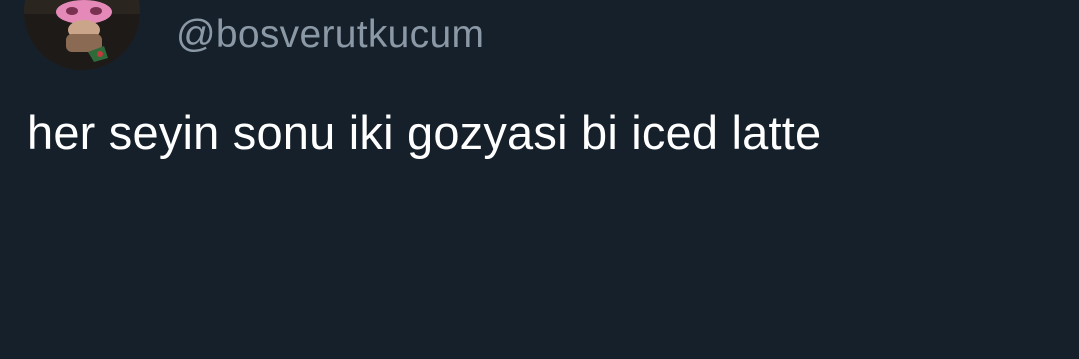 The image size is (1079, 359). I want to click on avatar, so click(82, 35).